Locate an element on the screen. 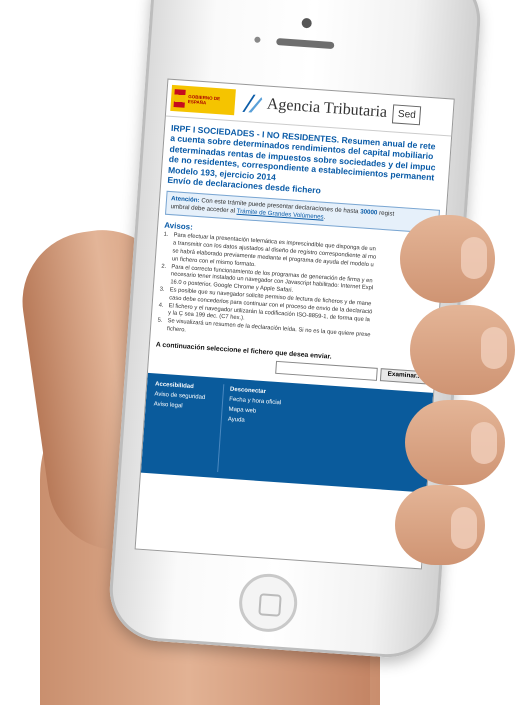 Image resolution: width=516 pixels, height=705 pixels. agency-name: Agencia Tributaria is located at coordinates (326, 109).